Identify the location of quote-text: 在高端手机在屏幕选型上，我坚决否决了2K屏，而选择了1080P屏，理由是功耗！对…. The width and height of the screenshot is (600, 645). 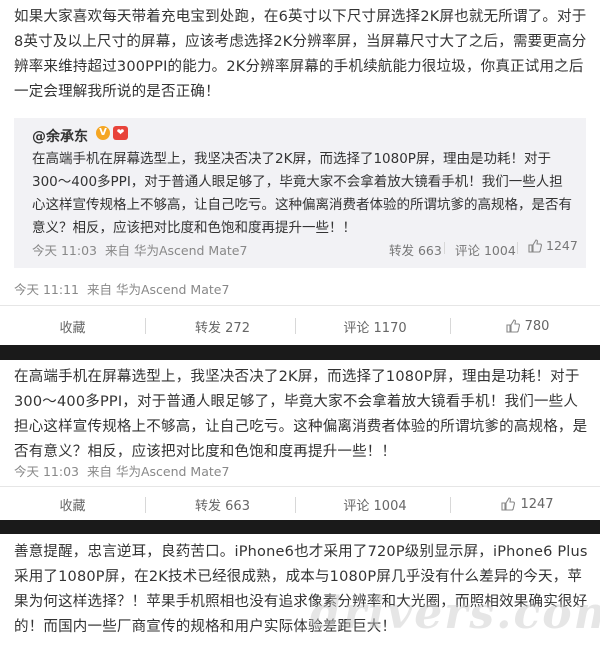
(302, 193).